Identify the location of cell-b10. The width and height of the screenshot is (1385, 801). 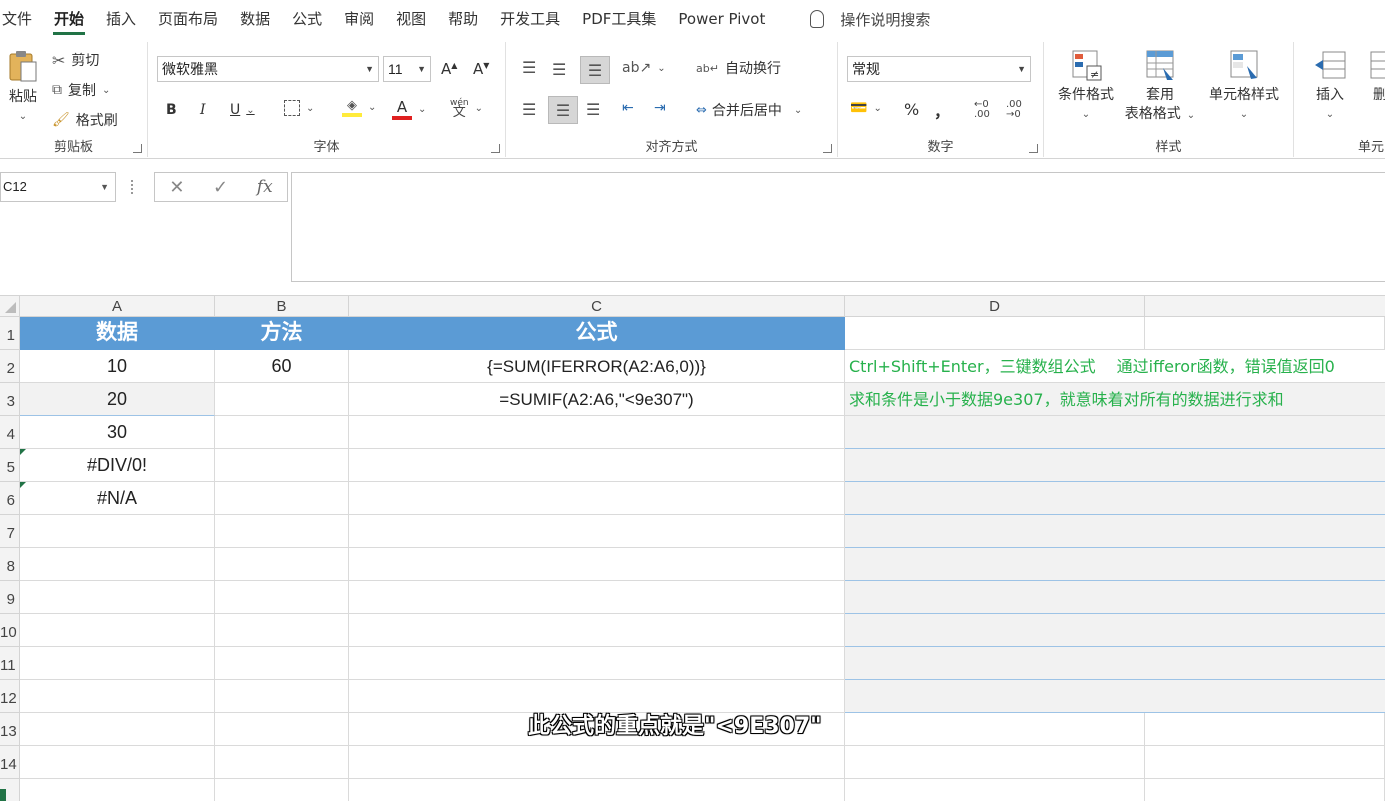
(282, 630).